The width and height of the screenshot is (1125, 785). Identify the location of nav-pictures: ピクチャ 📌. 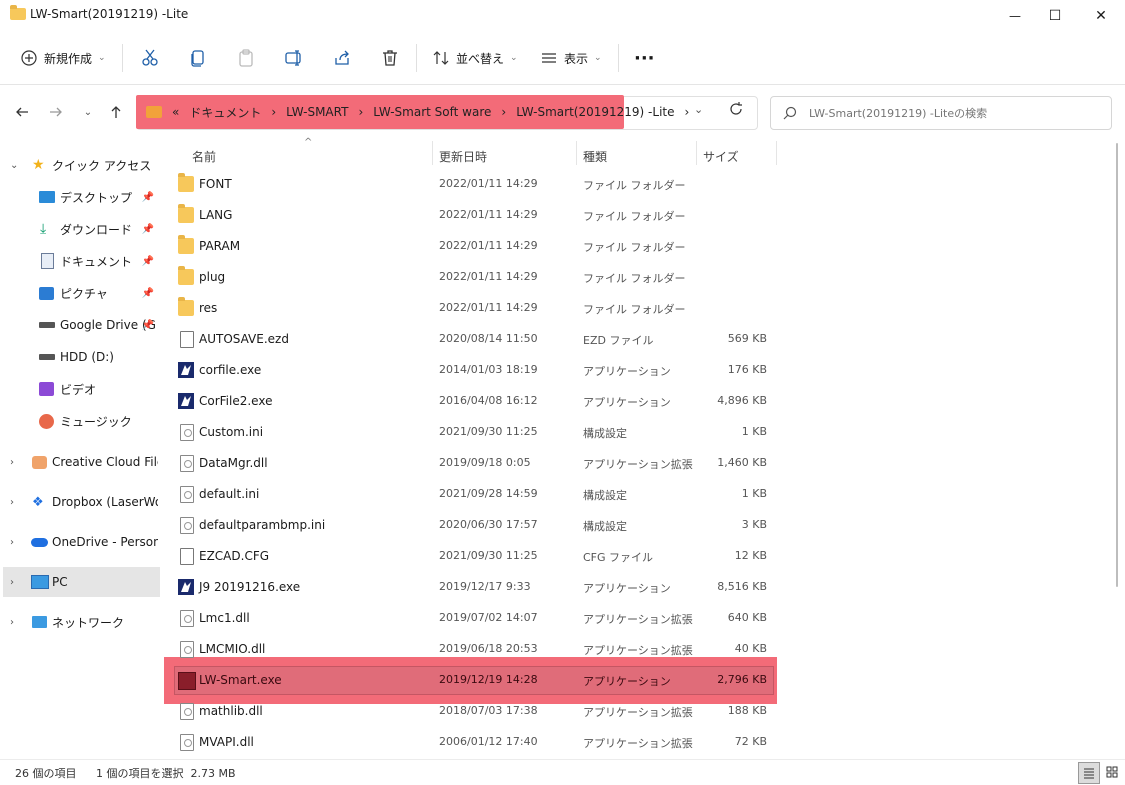
(79, 293).